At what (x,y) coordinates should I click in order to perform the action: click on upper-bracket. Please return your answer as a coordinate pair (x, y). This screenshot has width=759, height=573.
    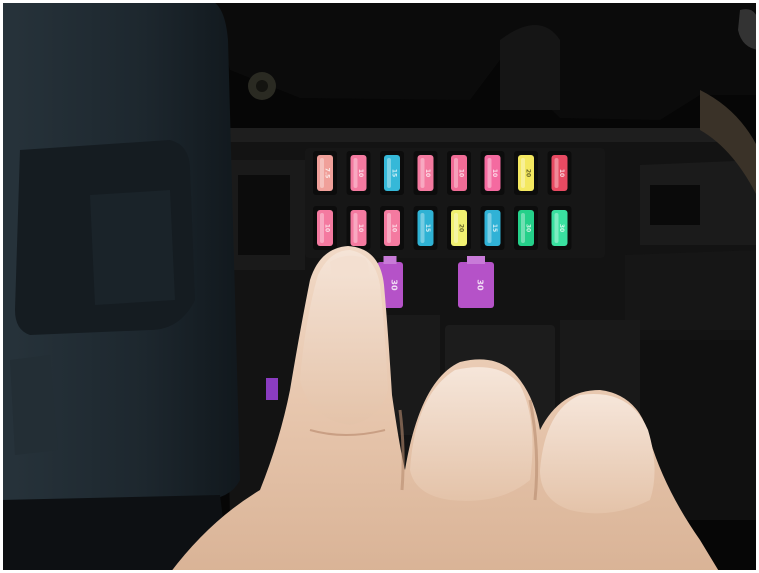
    Looking at the image, I should click on (530, 67).